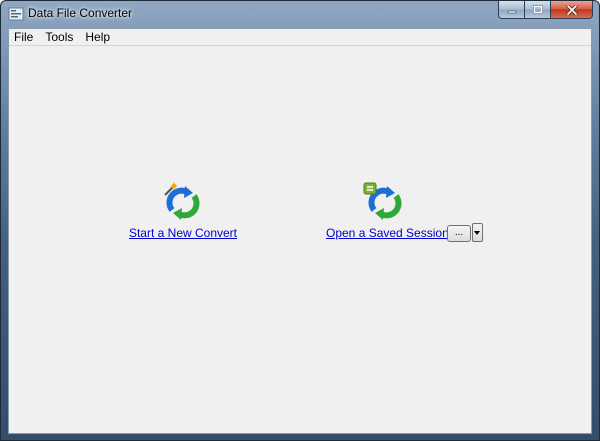 The height and width of the screenshot is (441, 600). I want to click on maximize-icon, so click(537, 9).